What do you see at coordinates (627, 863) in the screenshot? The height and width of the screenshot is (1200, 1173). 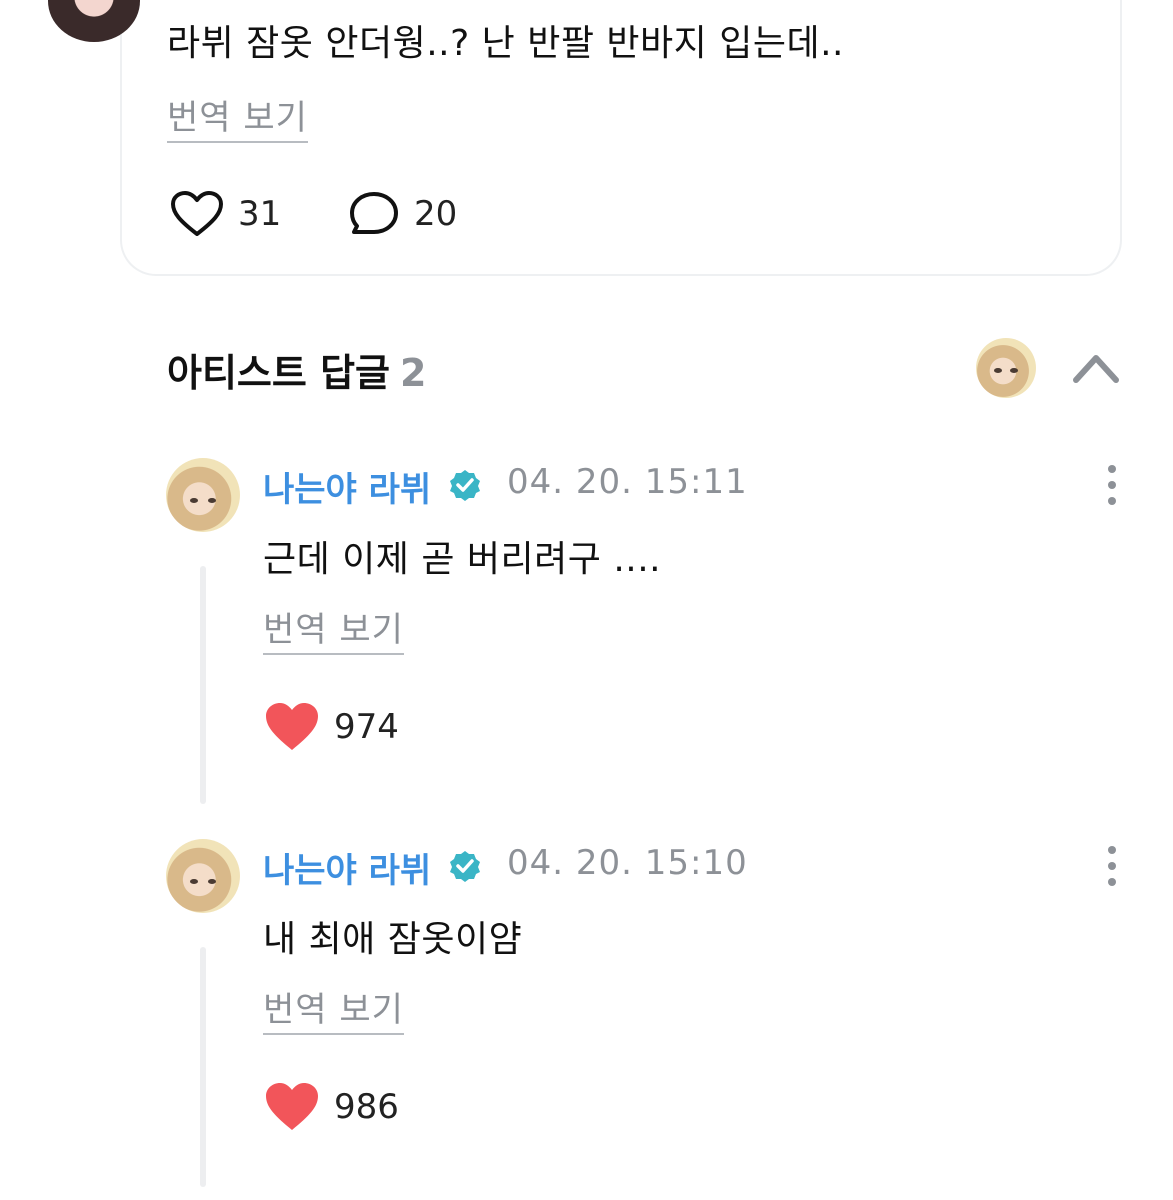 I see `reply-time: 04. 20. 15:10` at bounding box center [627, 863].